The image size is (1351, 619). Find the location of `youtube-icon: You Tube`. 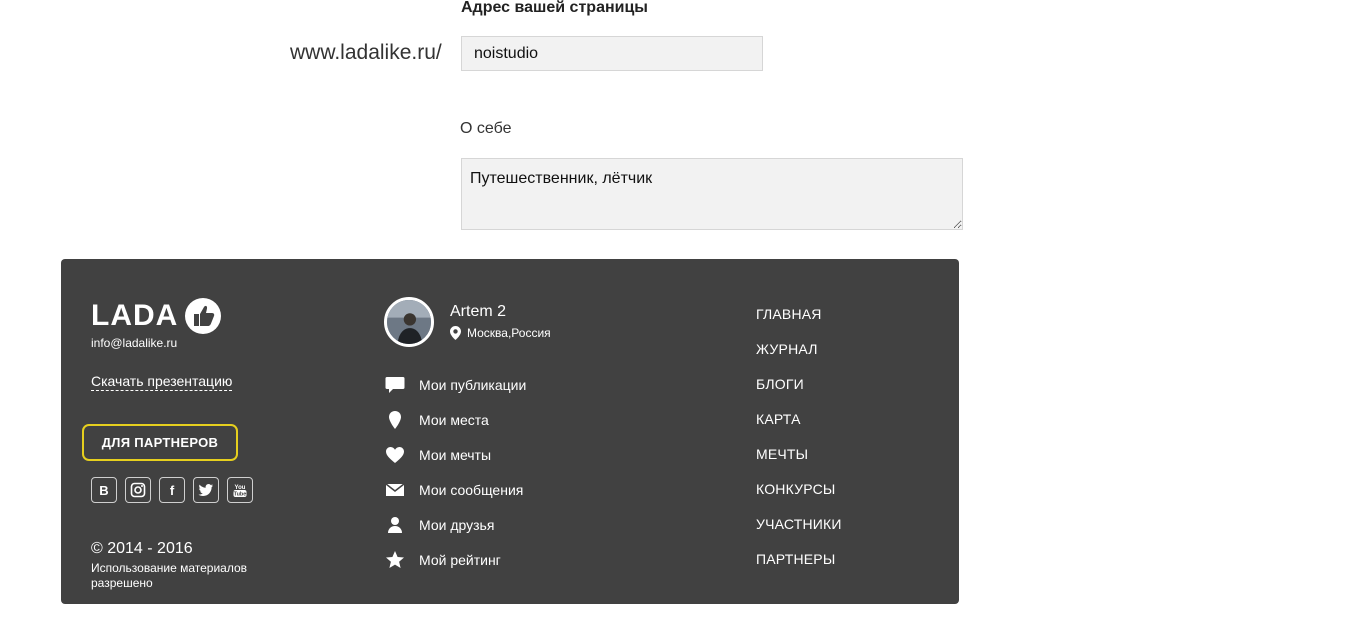

youtube-icon: You Tube is located at coordinates (240, 490).